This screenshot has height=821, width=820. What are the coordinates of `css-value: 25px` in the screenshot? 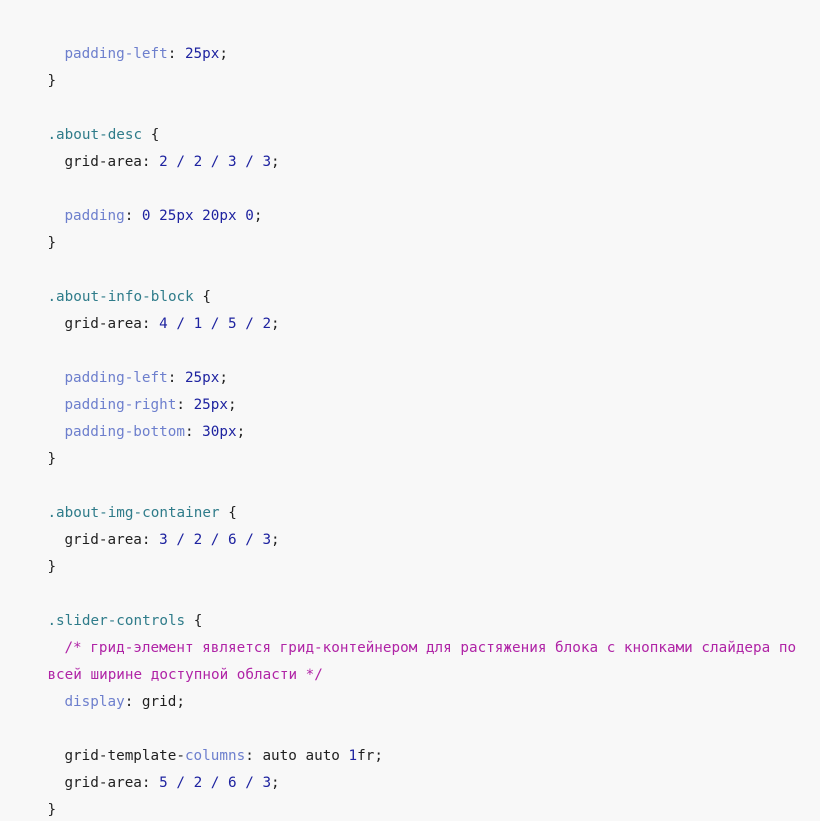 It's located at (202, 54).